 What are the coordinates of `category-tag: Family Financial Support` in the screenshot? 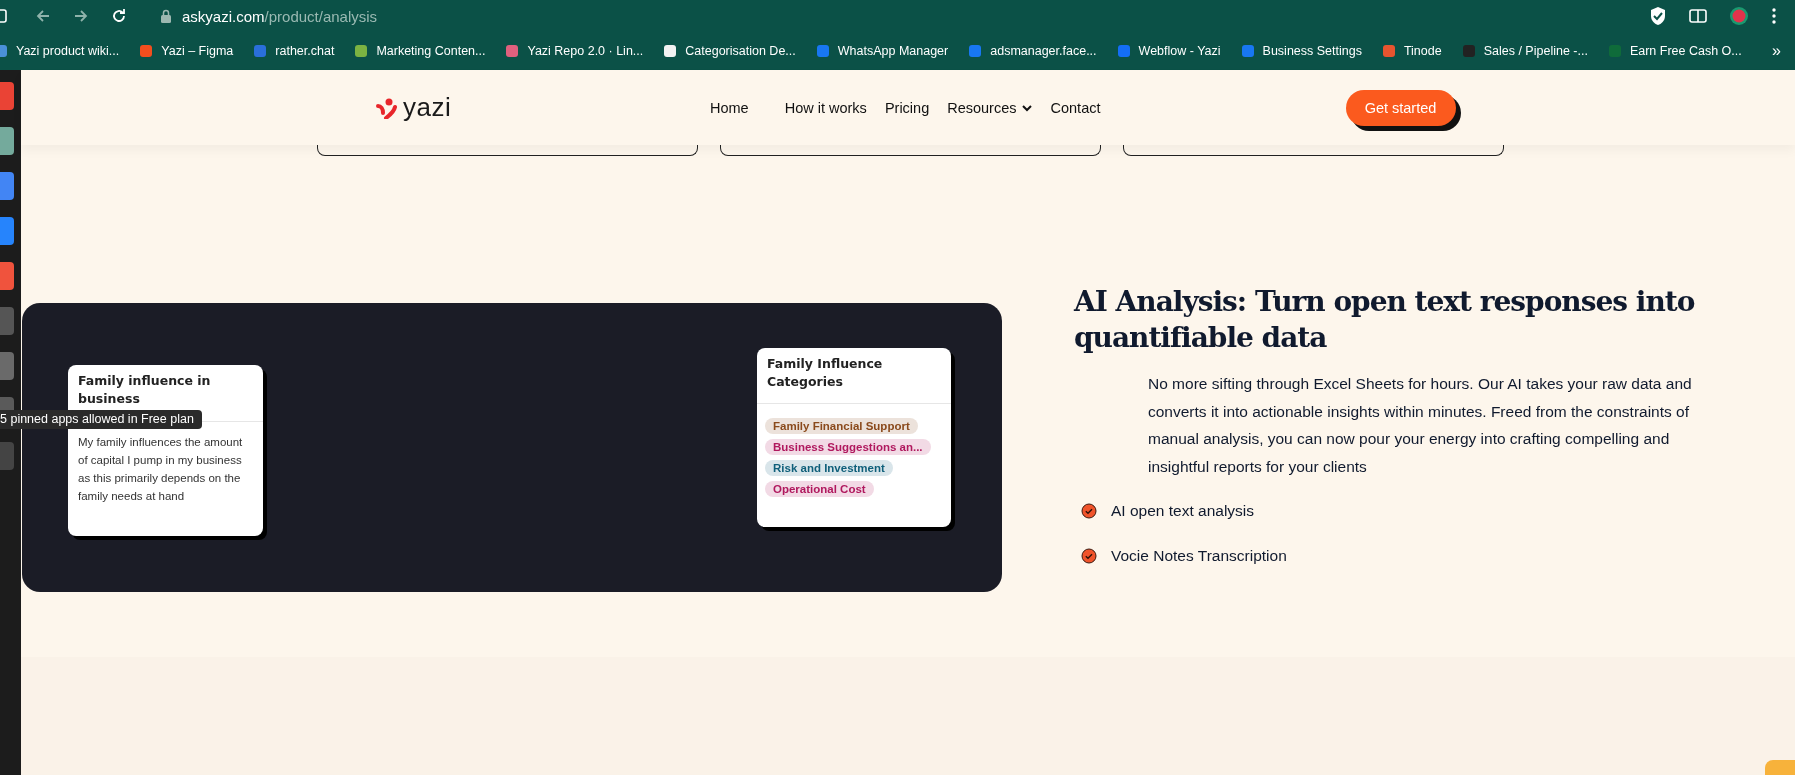 It's located at (841, 426).